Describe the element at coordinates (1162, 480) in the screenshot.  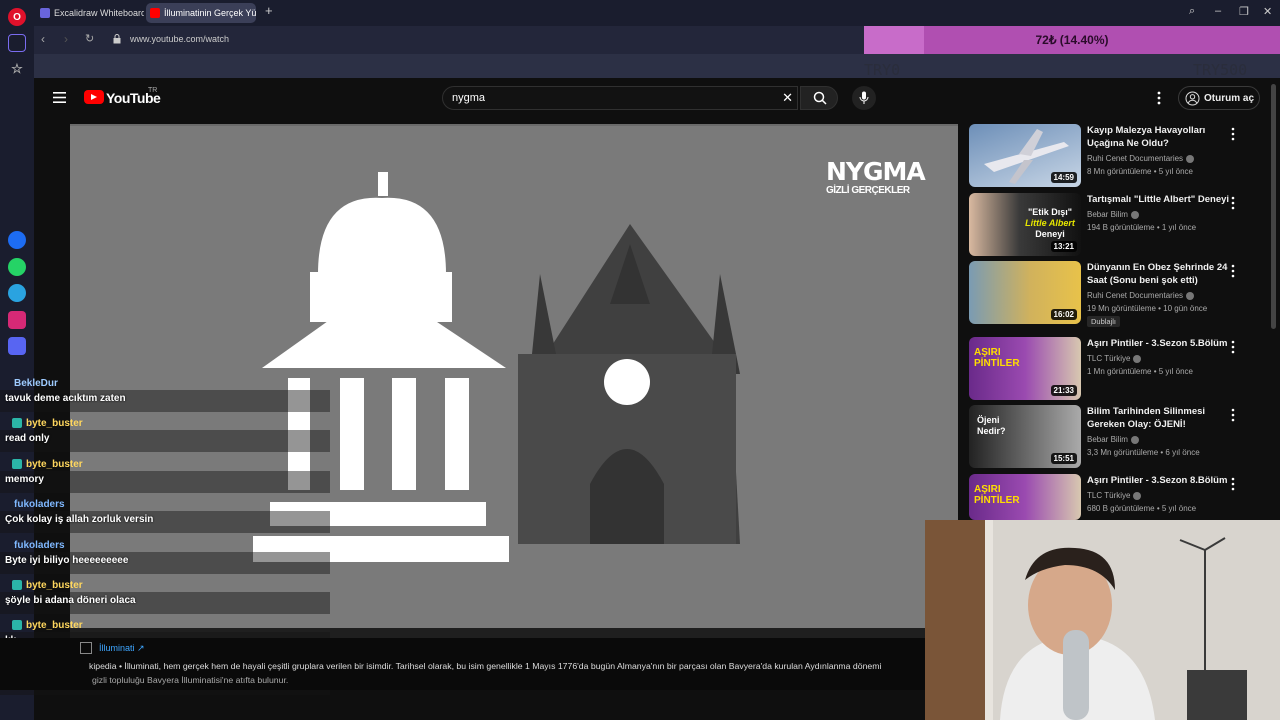
I see `video-title: Aşırı Pintiler - 3.Sezon 8.Bölüm` at that location.